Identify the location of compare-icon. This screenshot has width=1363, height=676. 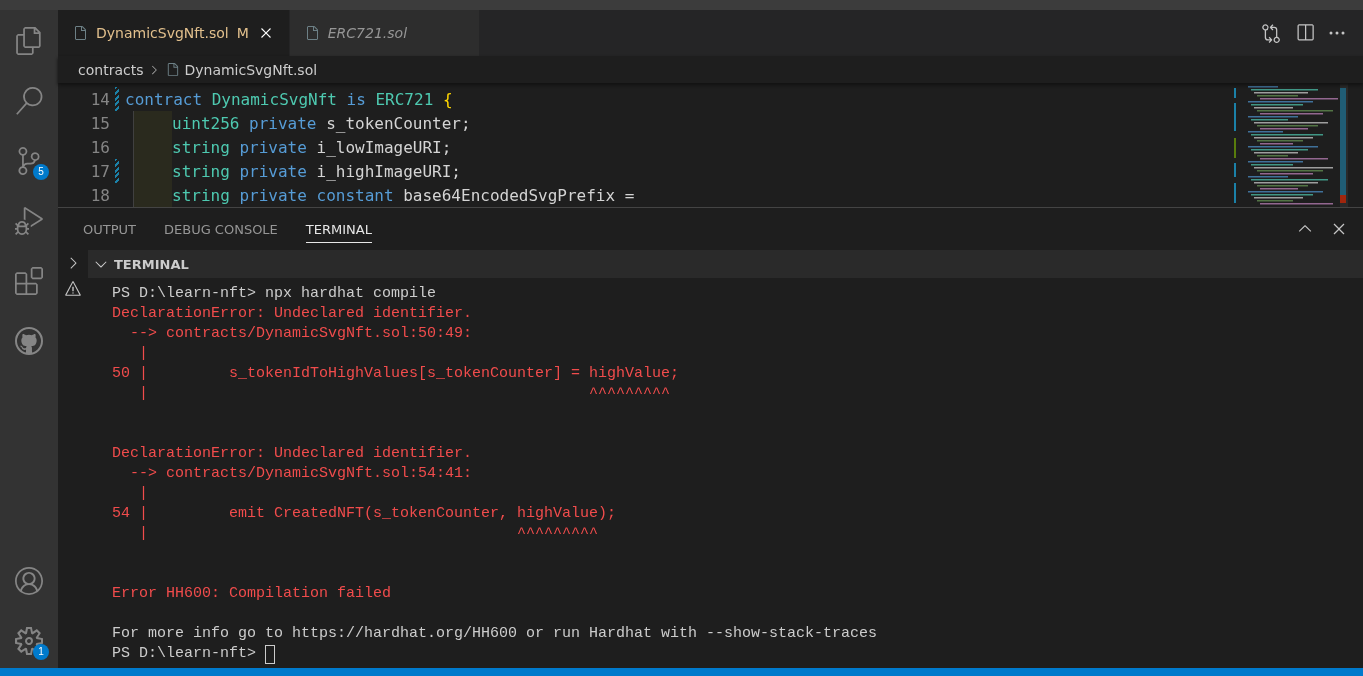
(1271, 33).